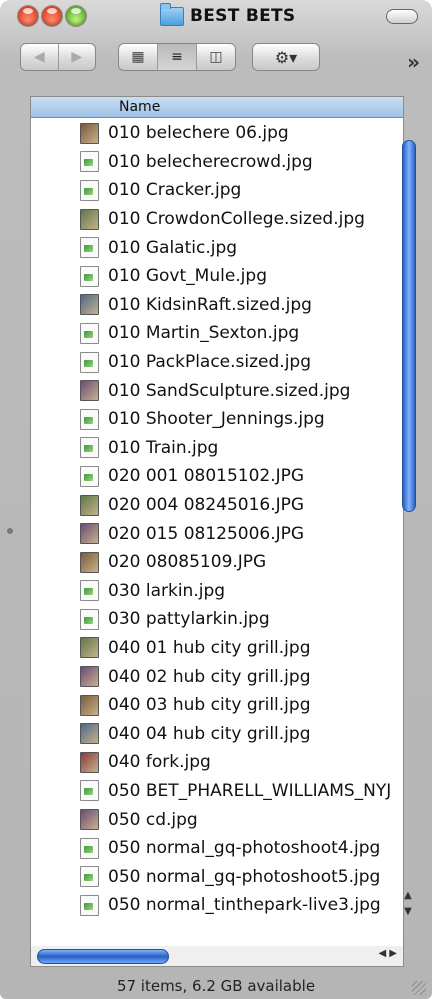 The height and width of the screenshot is (999, 432). Describe the element at coordinates (76, 16) in the screenshot. I see `zoom-button` at that location.